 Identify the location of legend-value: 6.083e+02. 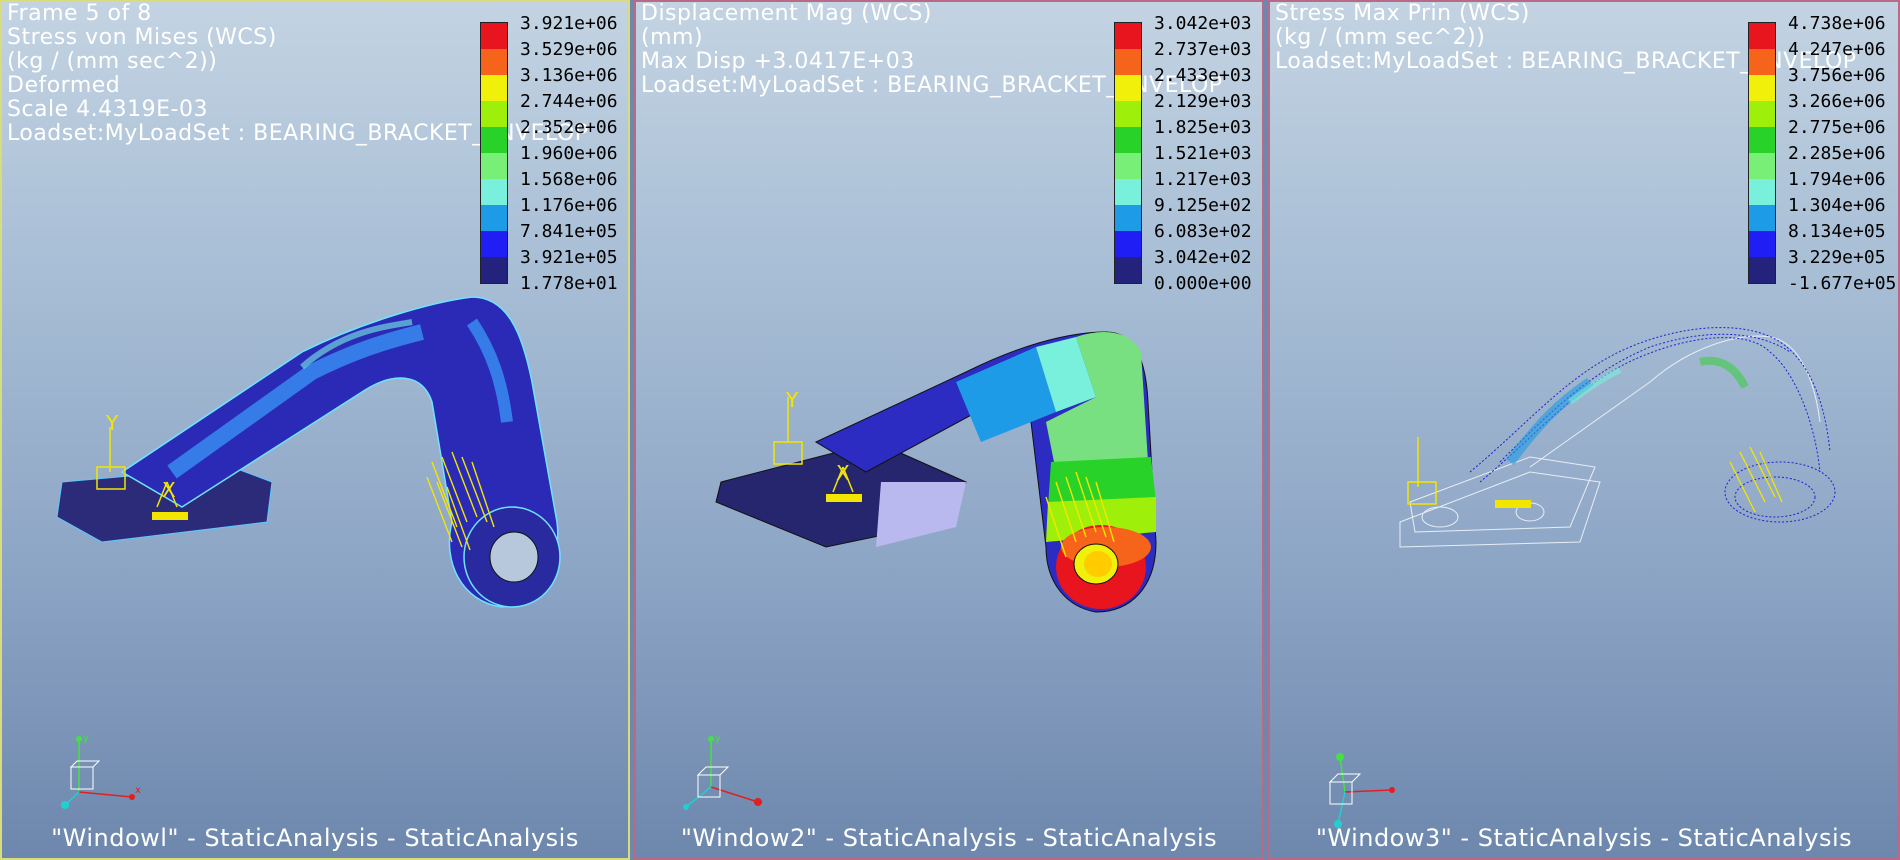
(1203, 231).